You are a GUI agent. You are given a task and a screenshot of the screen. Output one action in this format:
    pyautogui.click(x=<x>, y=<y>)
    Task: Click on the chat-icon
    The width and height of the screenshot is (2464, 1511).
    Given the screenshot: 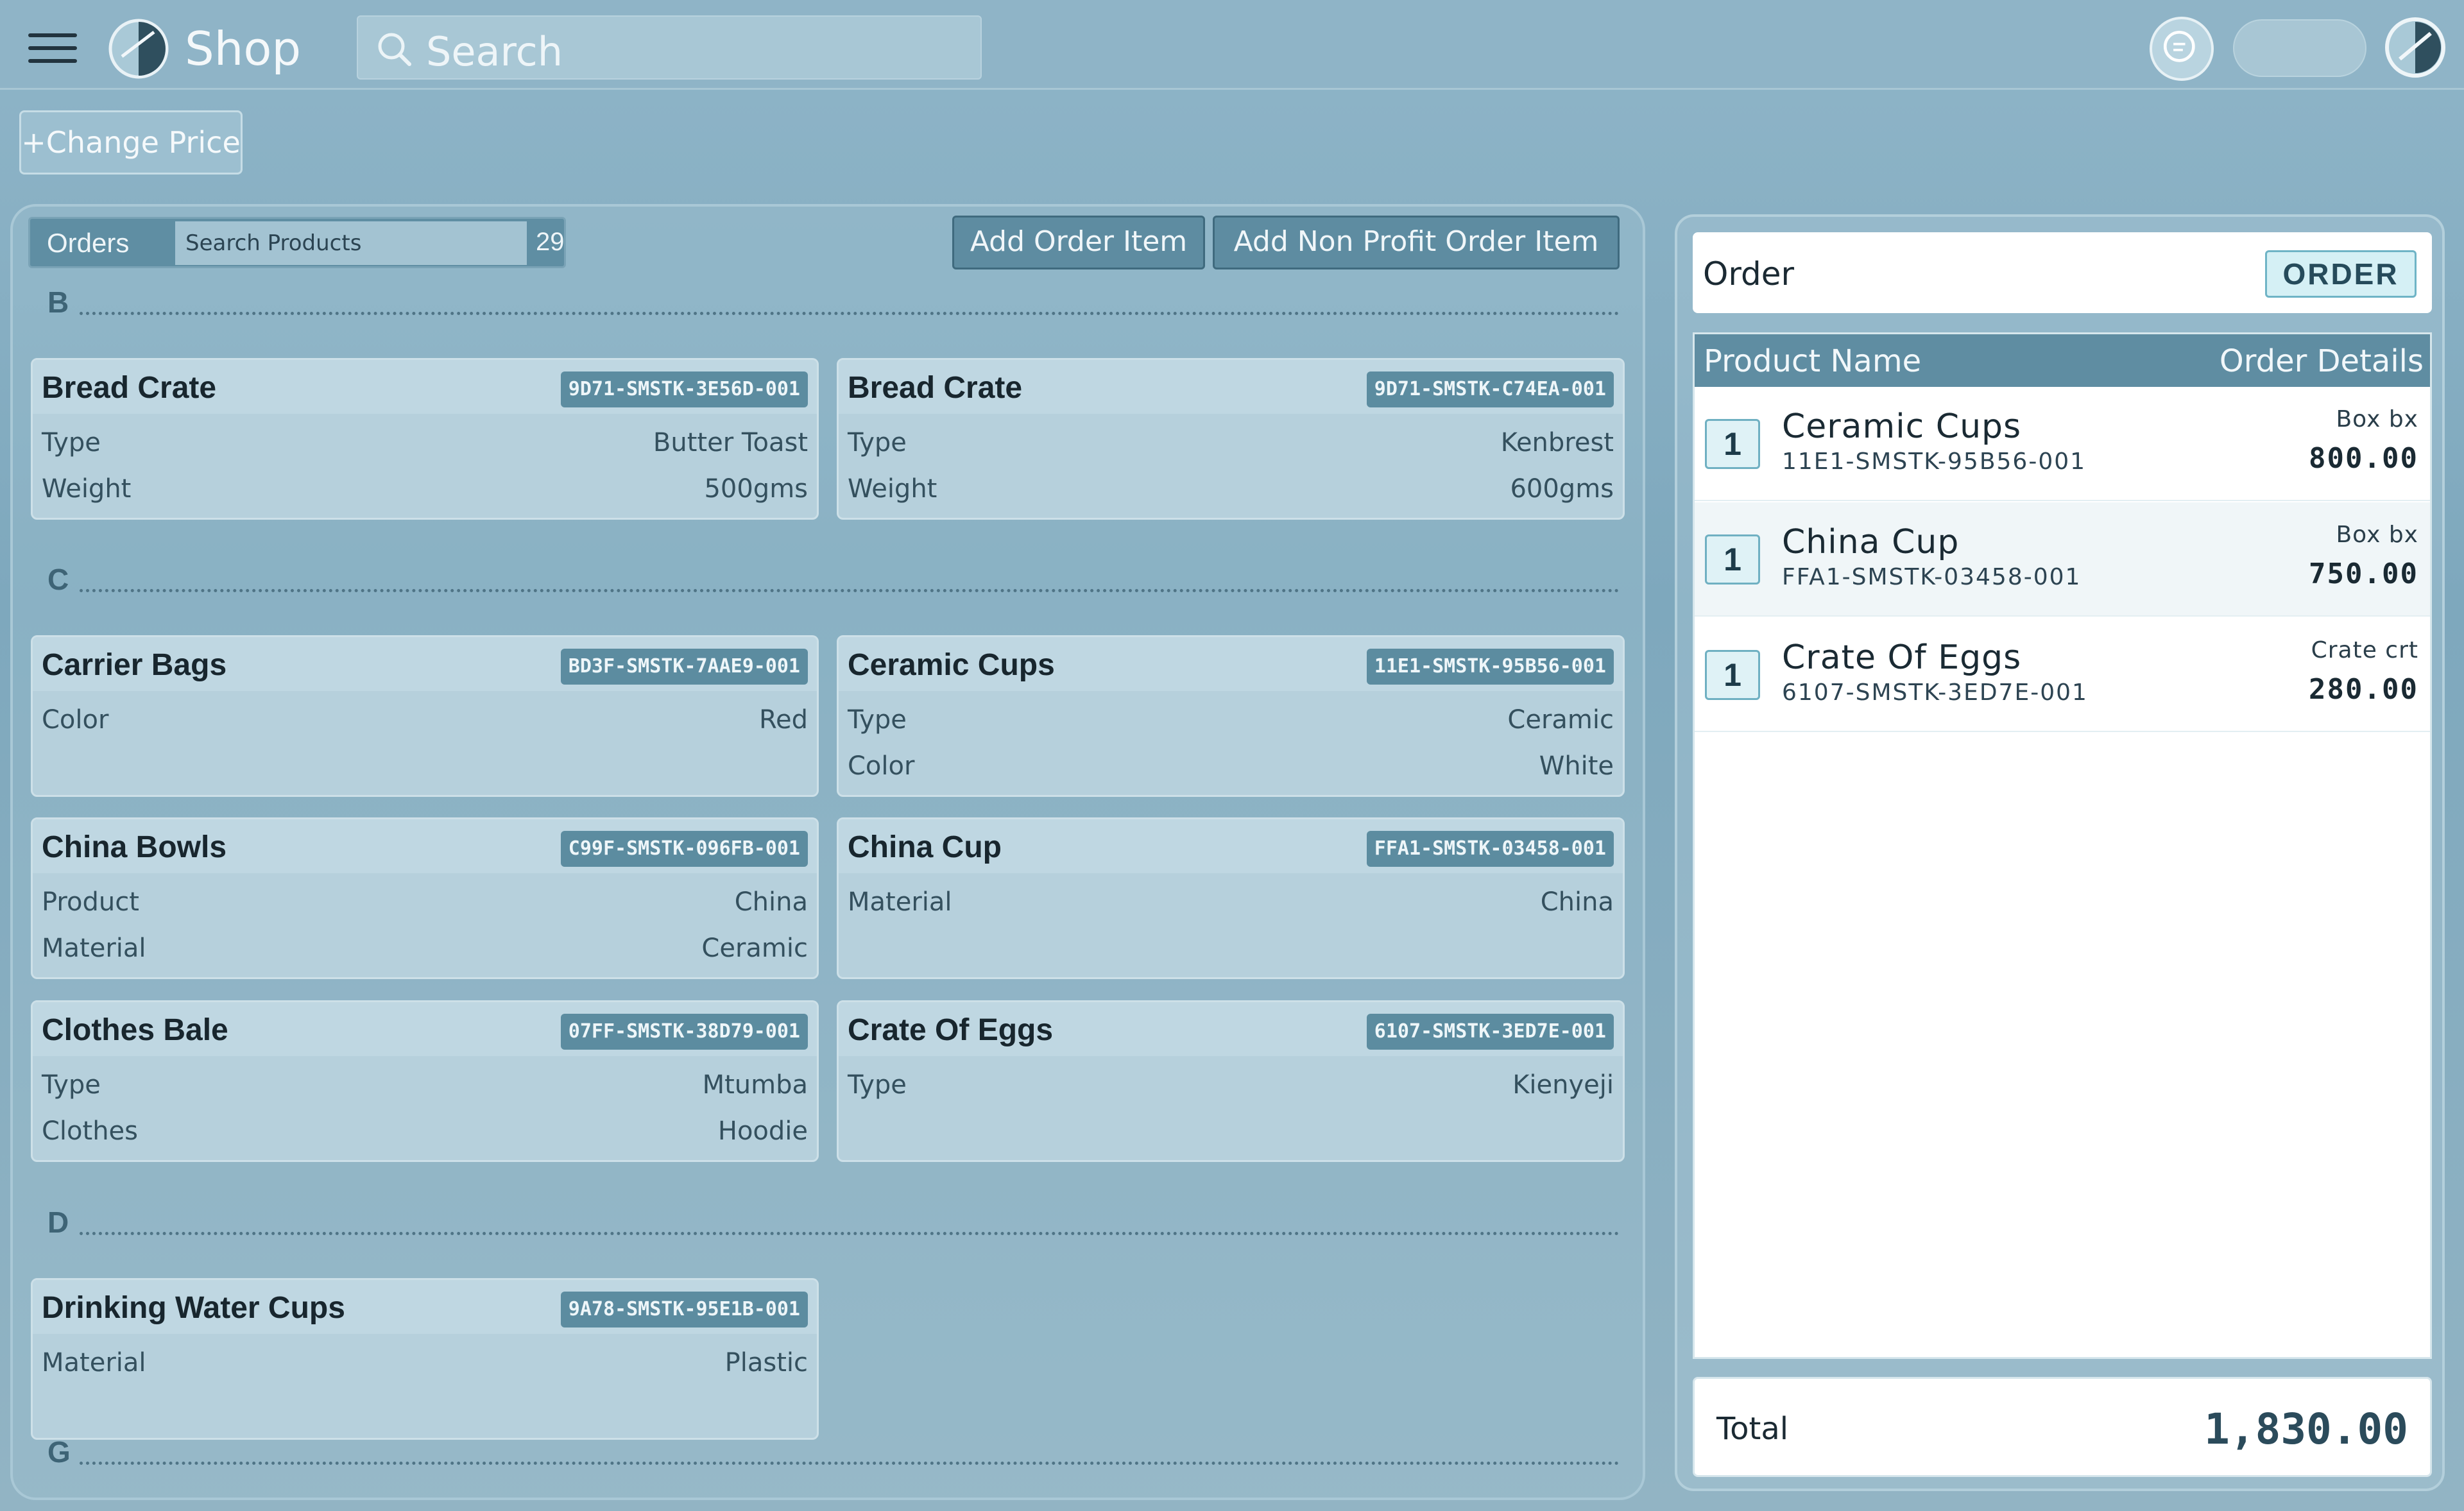 What is the action you would take?
    pyautogui.click(x=2179, y=46)
    